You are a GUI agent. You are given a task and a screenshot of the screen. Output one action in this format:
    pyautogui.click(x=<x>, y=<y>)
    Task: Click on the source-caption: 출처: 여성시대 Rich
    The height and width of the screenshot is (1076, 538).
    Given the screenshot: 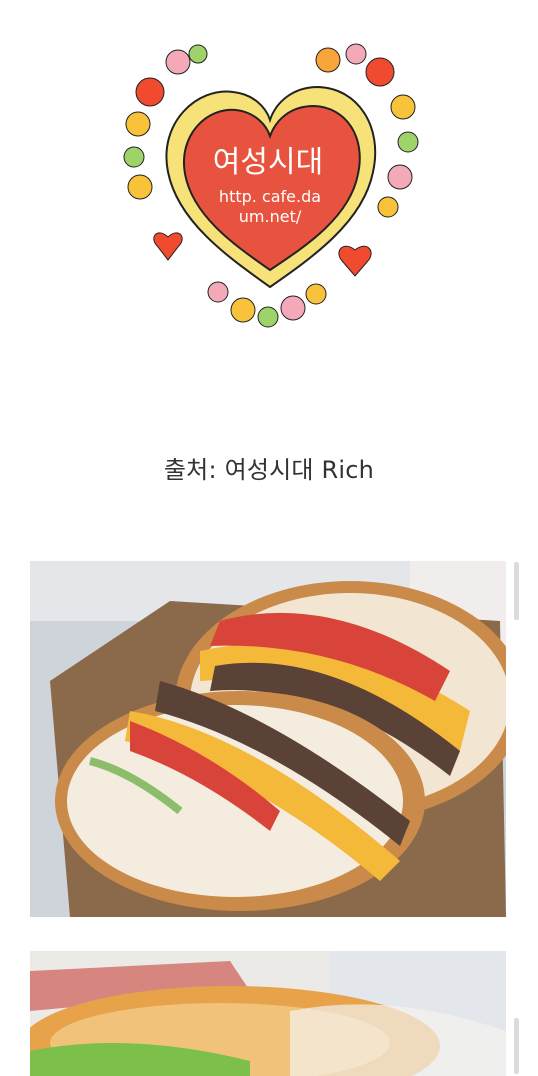 What is the action you would take?
    pyautogui.click(x=269, y=470)
    